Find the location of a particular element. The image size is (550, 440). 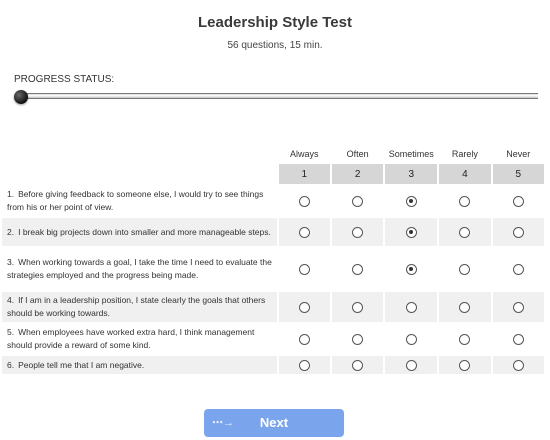

question-row: 6. People tell me that I am negative. is located at coordinates (273, 365).